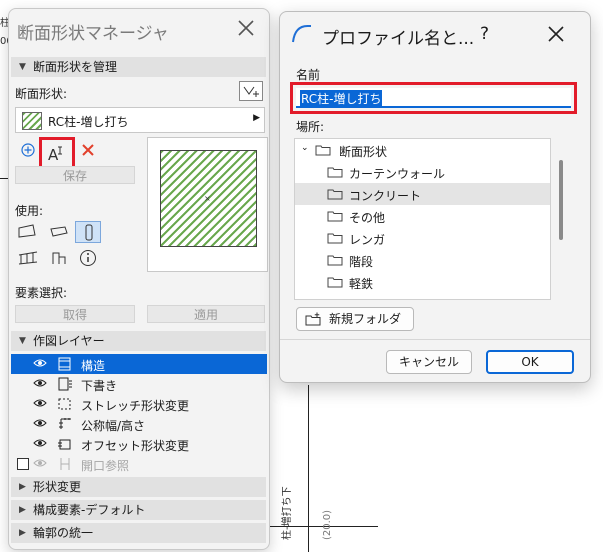 This screenshot has height=552, width=603. What do you see at coordinates (287, 513) in the screenshot?
I see `background-vertical-label: 柱-増打ち下` at bounding box center [287, 513].